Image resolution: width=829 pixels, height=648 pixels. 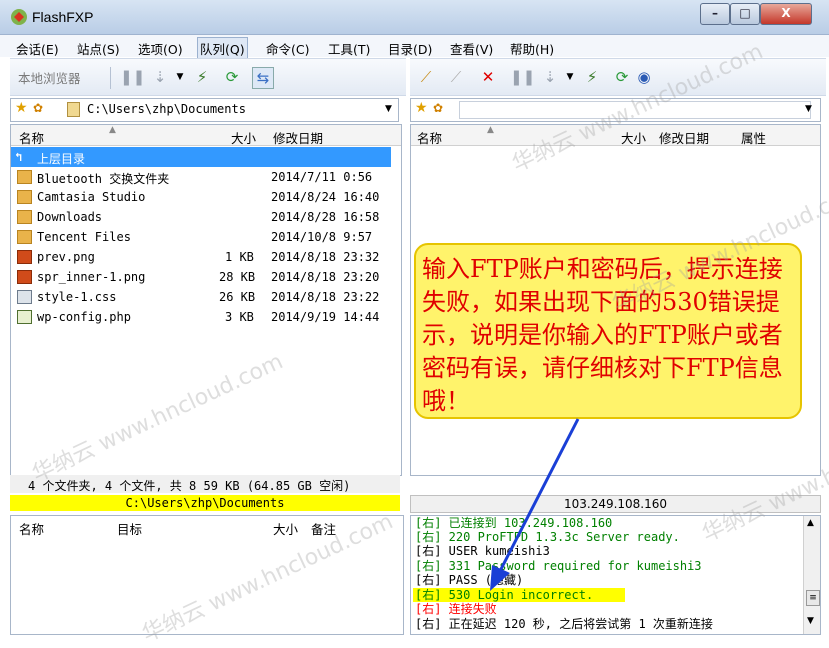 What do you see at coordinates (237, 297) in the screenshot?
I see `file-size: 26 KB` at bounding box center [237, 297].